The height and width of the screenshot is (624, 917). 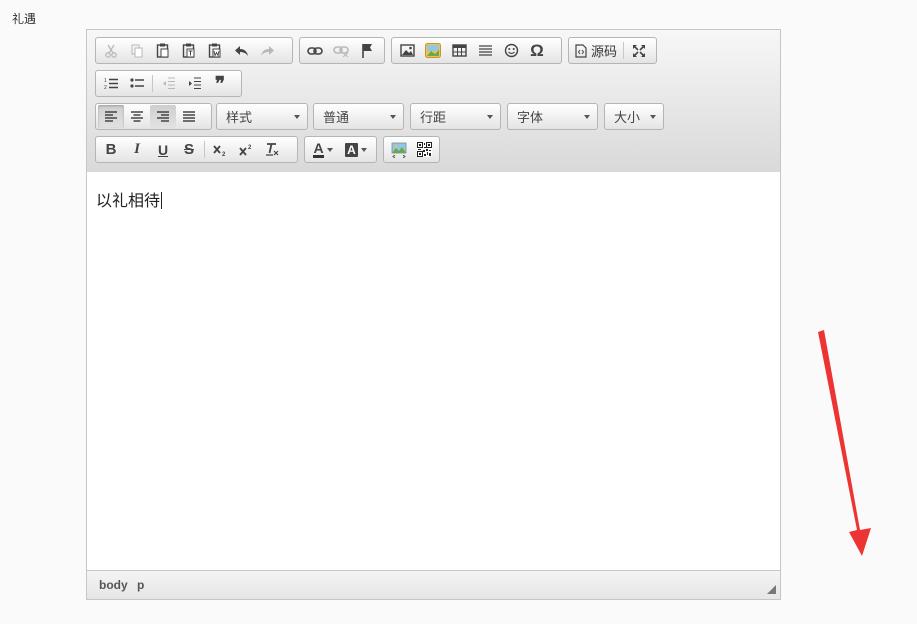 What do you see at coordinates (111, 50) in the screenshot?
I see `cut-icon` at bounding box center [111, 50].